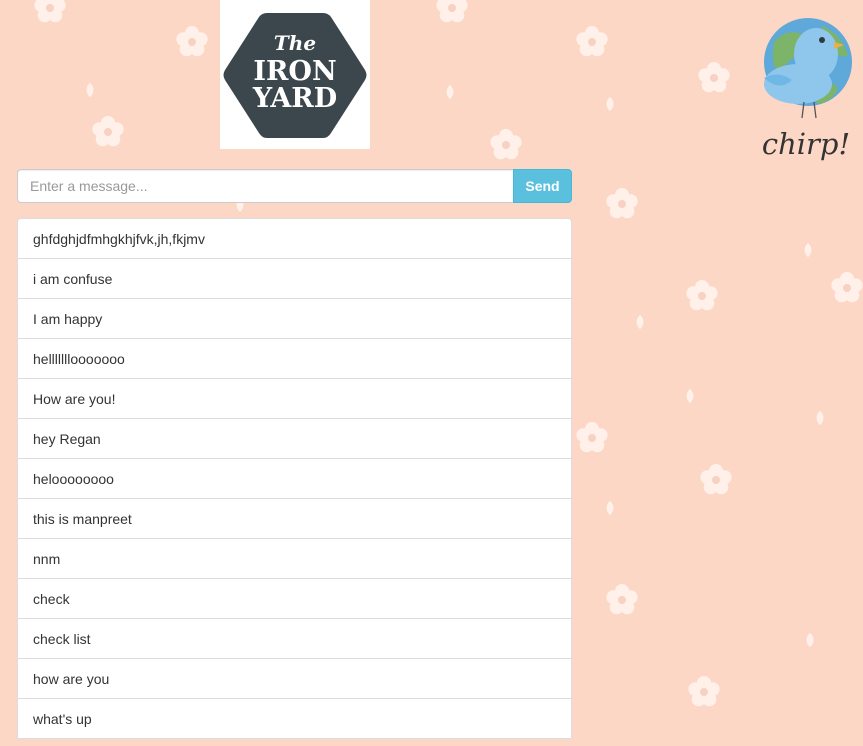 The image size is (863, 746). Describe the element at coordinates (294, 718) in the screenshot. I see `message-item: what's up` at that location.